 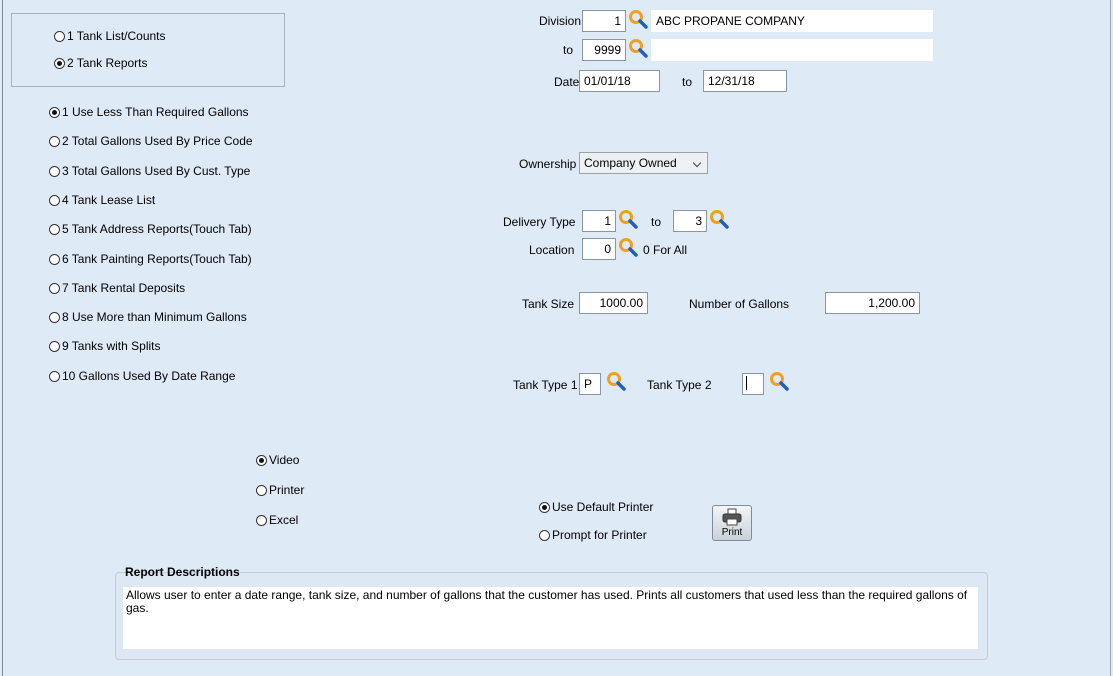 I want to click on gallons-input: 1,200.00, so click(x=872, y=303).